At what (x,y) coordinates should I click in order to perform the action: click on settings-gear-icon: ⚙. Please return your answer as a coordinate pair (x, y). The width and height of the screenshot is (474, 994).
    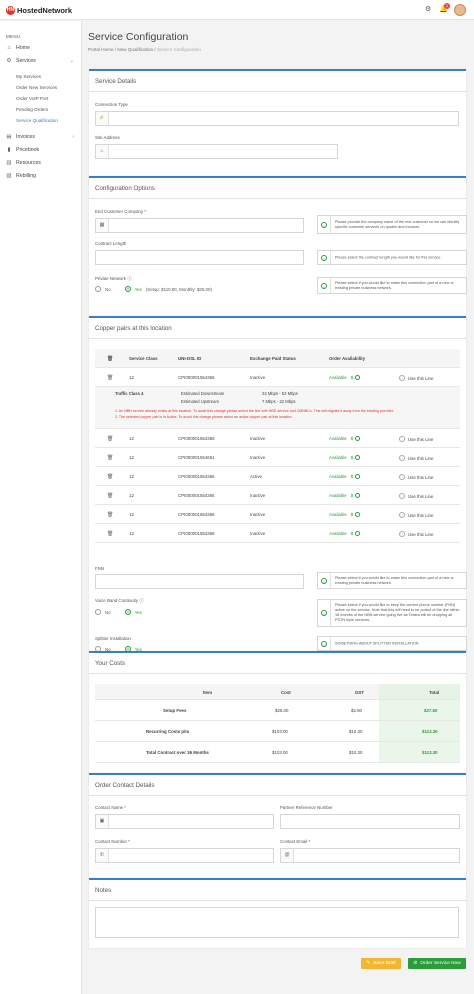
    Looking at the image, I should click on (428, 10).